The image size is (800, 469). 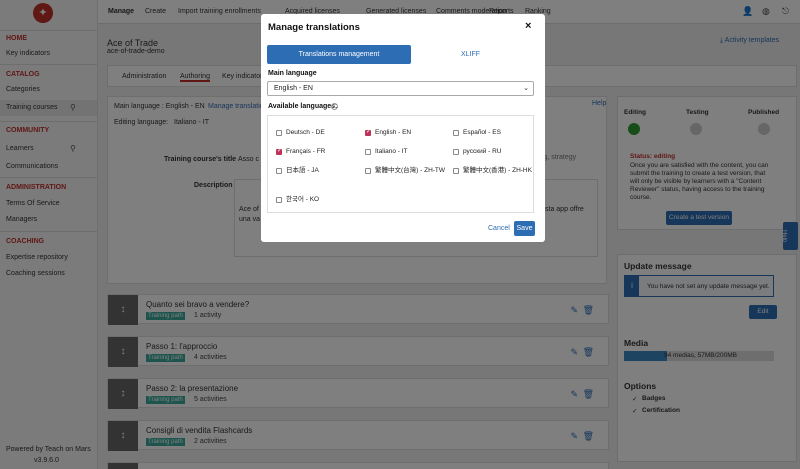 I want to click on lang-checkbox-de, so click(x=279, y=133).